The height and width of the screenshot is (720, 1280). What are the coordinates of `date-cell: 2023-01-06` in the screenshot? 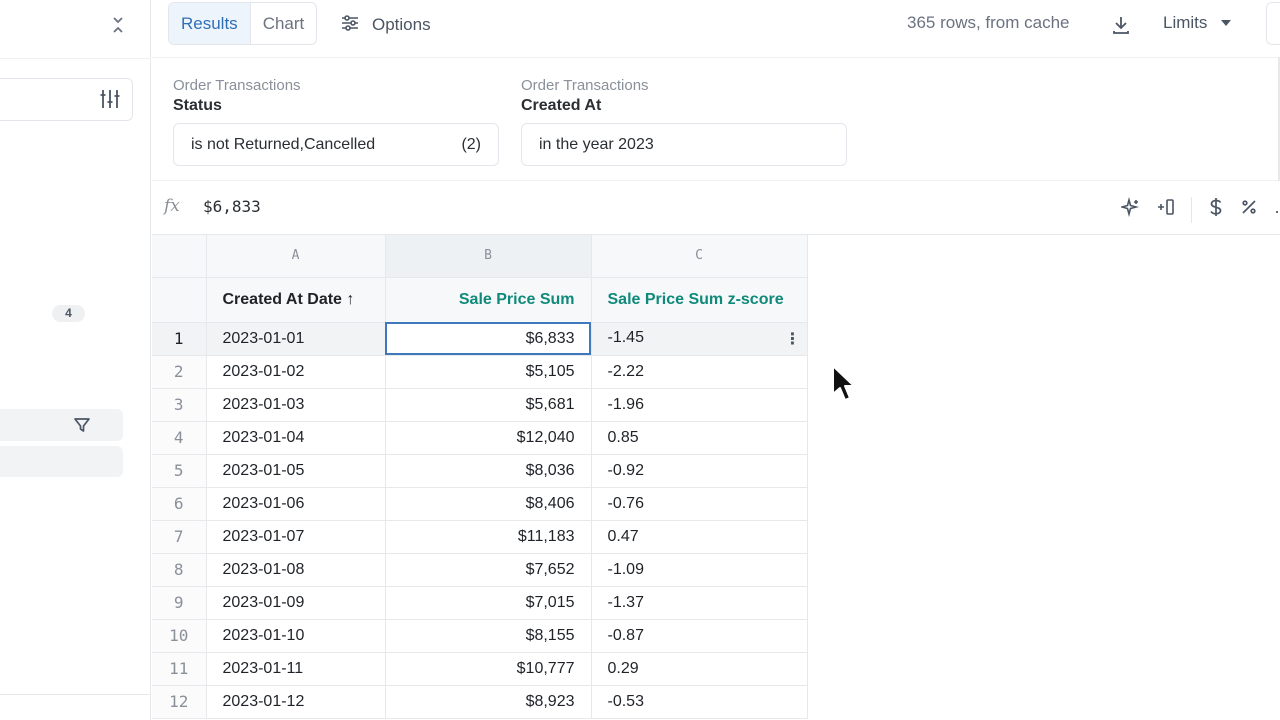 It's located at (296, 504).